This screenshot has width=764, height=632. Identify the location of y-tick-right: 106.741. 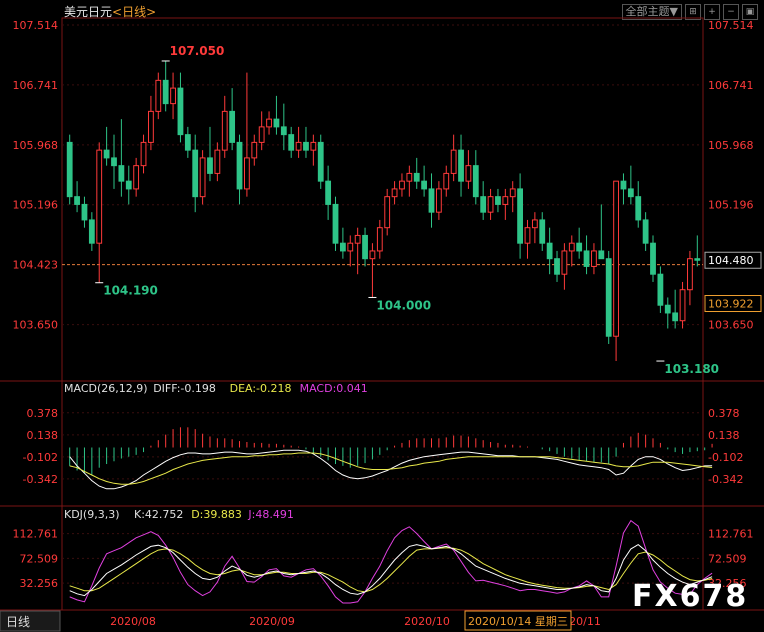
(731, 85).